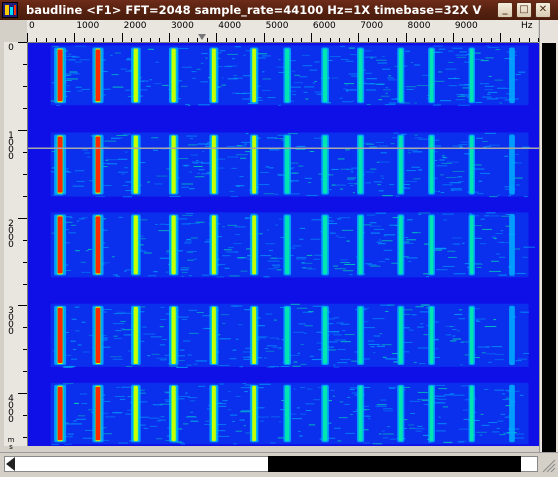 This screenshot has width=558, height=477. What do you see at coordinates (548, 465) in the screenshot?
I see `resize-grip-icon` at bounding box center [548, 465].